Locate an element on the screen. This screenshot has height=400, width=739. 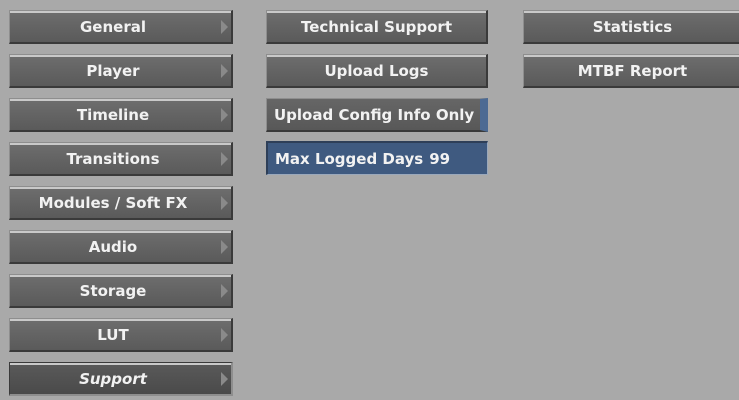
sidebar-item-support: Support is located at coordinates (121, 379).